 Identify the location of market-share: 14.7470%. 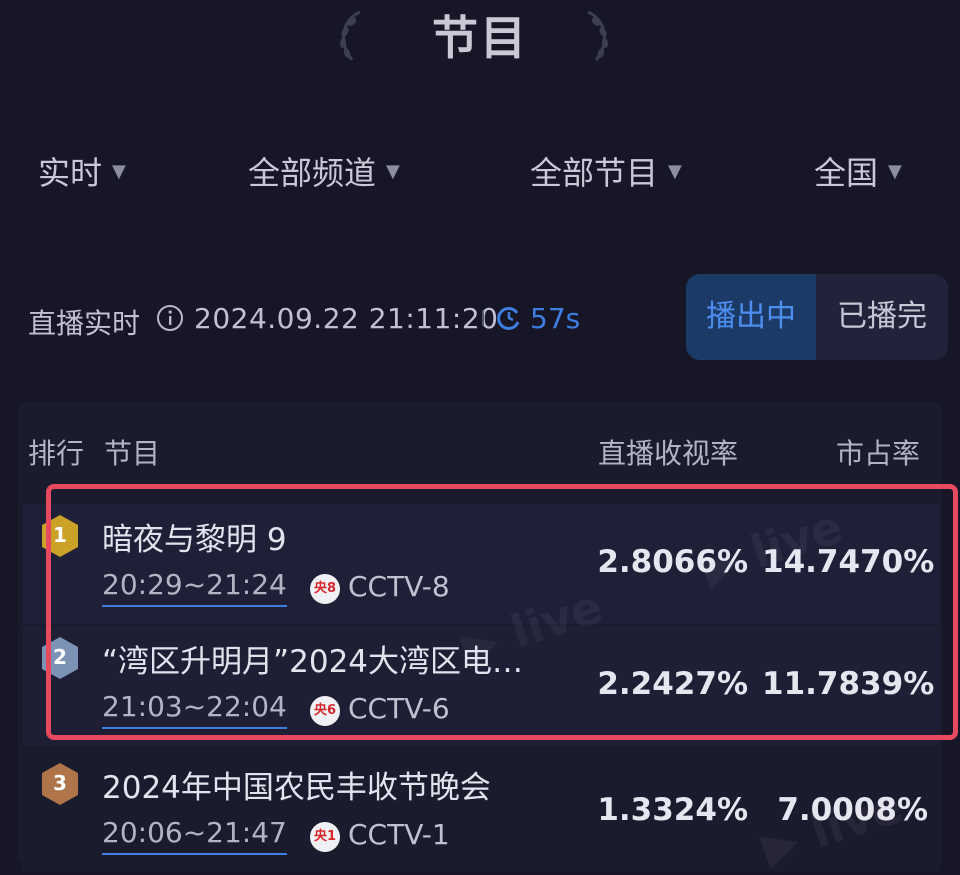
(848, 562).